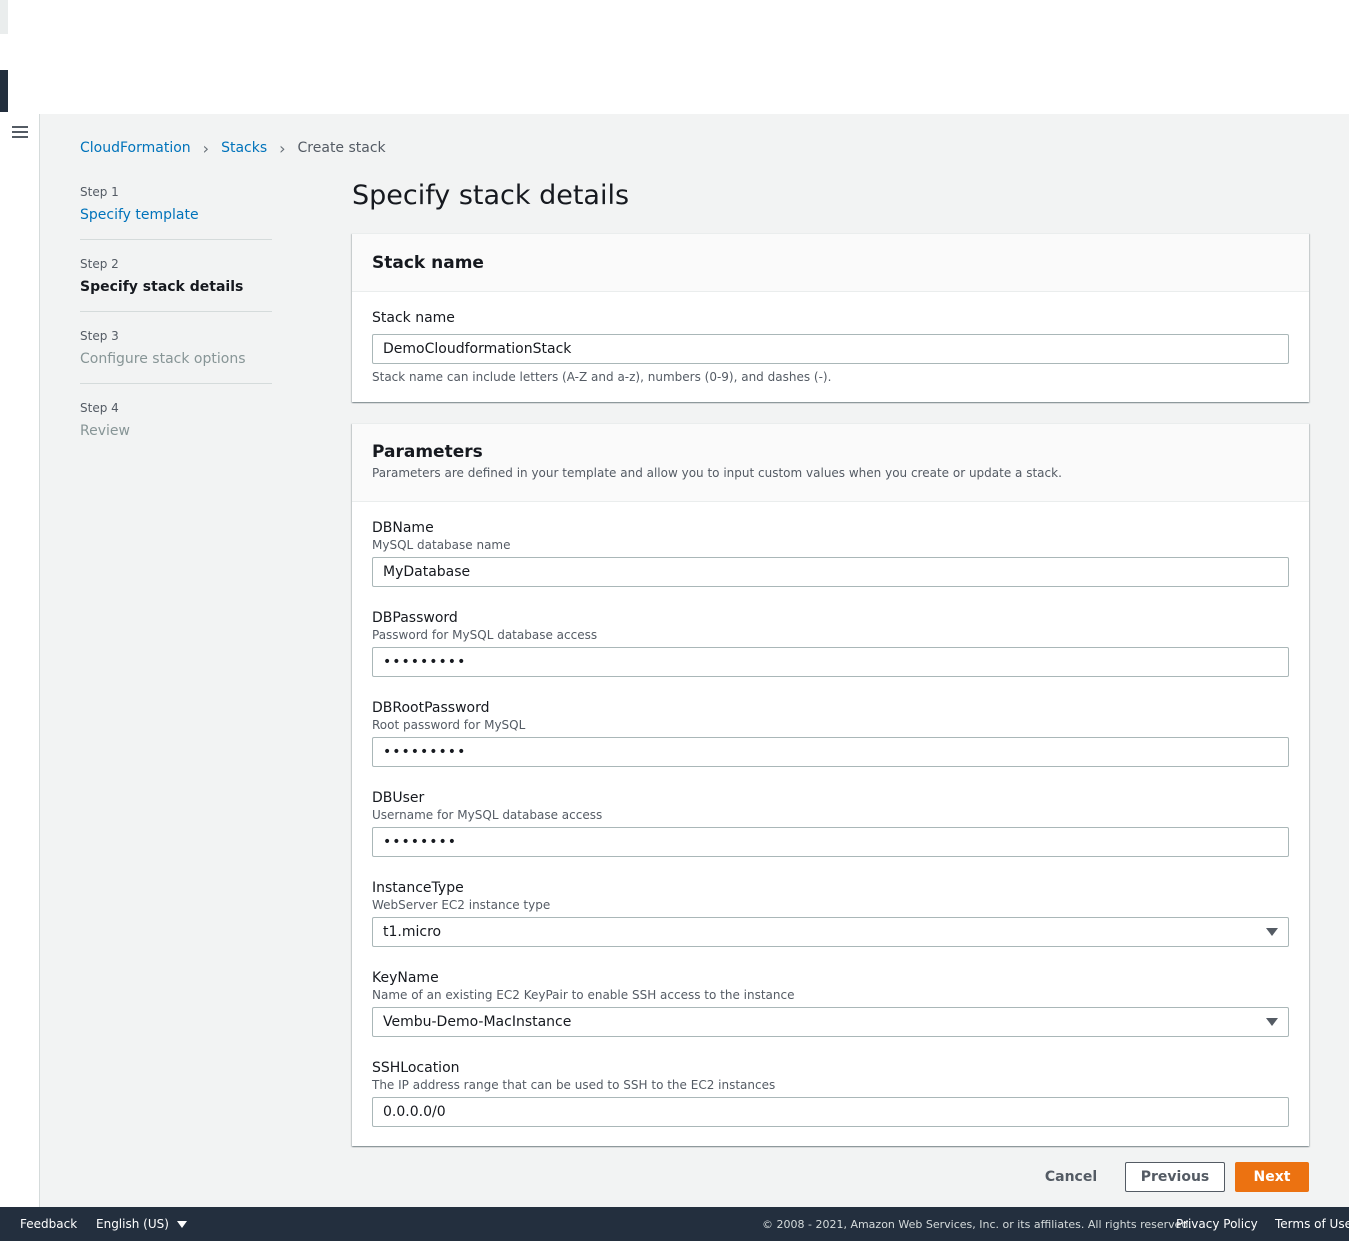 This screenshot has height=1241, width=1349. I want to click on wizard-step-2: Step 2 Specify stack details, so click(176, 284).